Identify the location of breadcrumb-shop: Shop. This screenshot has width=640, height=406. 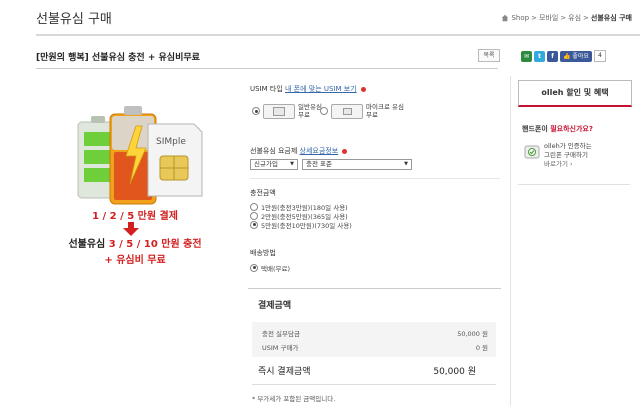
(520, 18).